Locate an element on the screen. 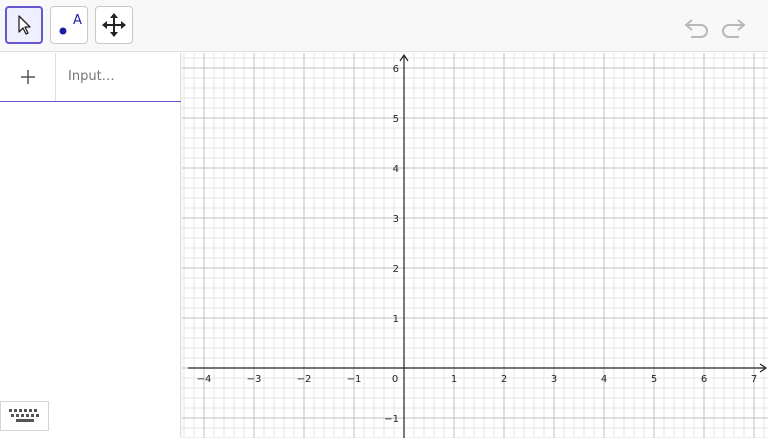  keyboard-icon is located at coordinates (23, 415).